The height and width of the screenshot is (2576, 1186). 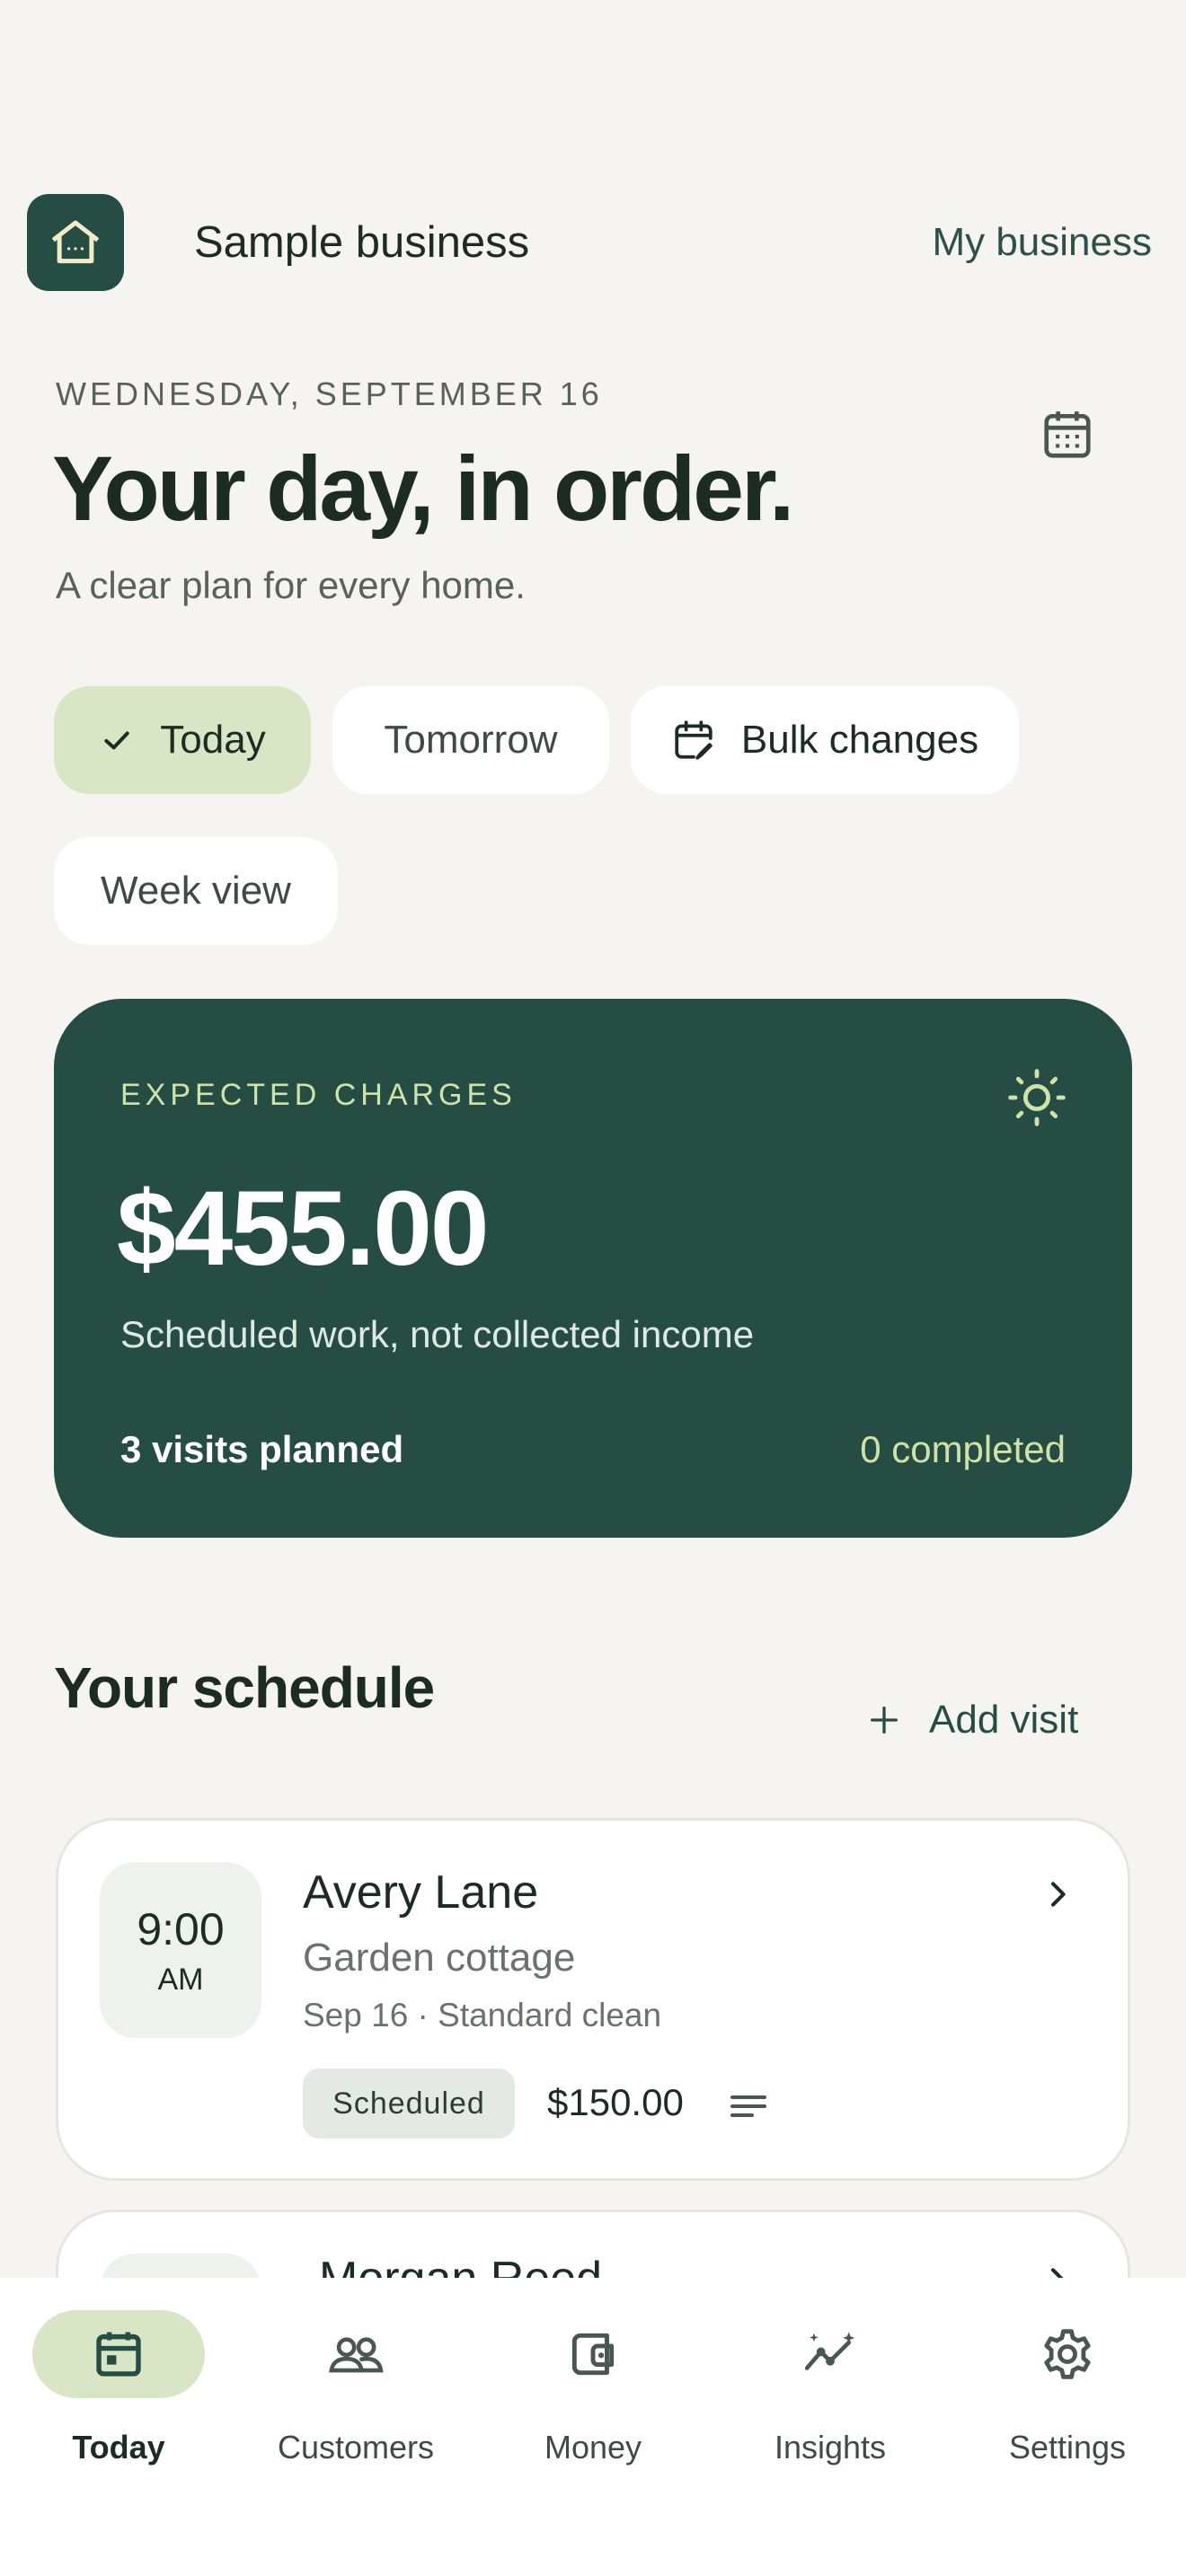 I want to click on bottom-tab-bar: Today Customers Money Insights Settings, so click(x=593, y=2427).